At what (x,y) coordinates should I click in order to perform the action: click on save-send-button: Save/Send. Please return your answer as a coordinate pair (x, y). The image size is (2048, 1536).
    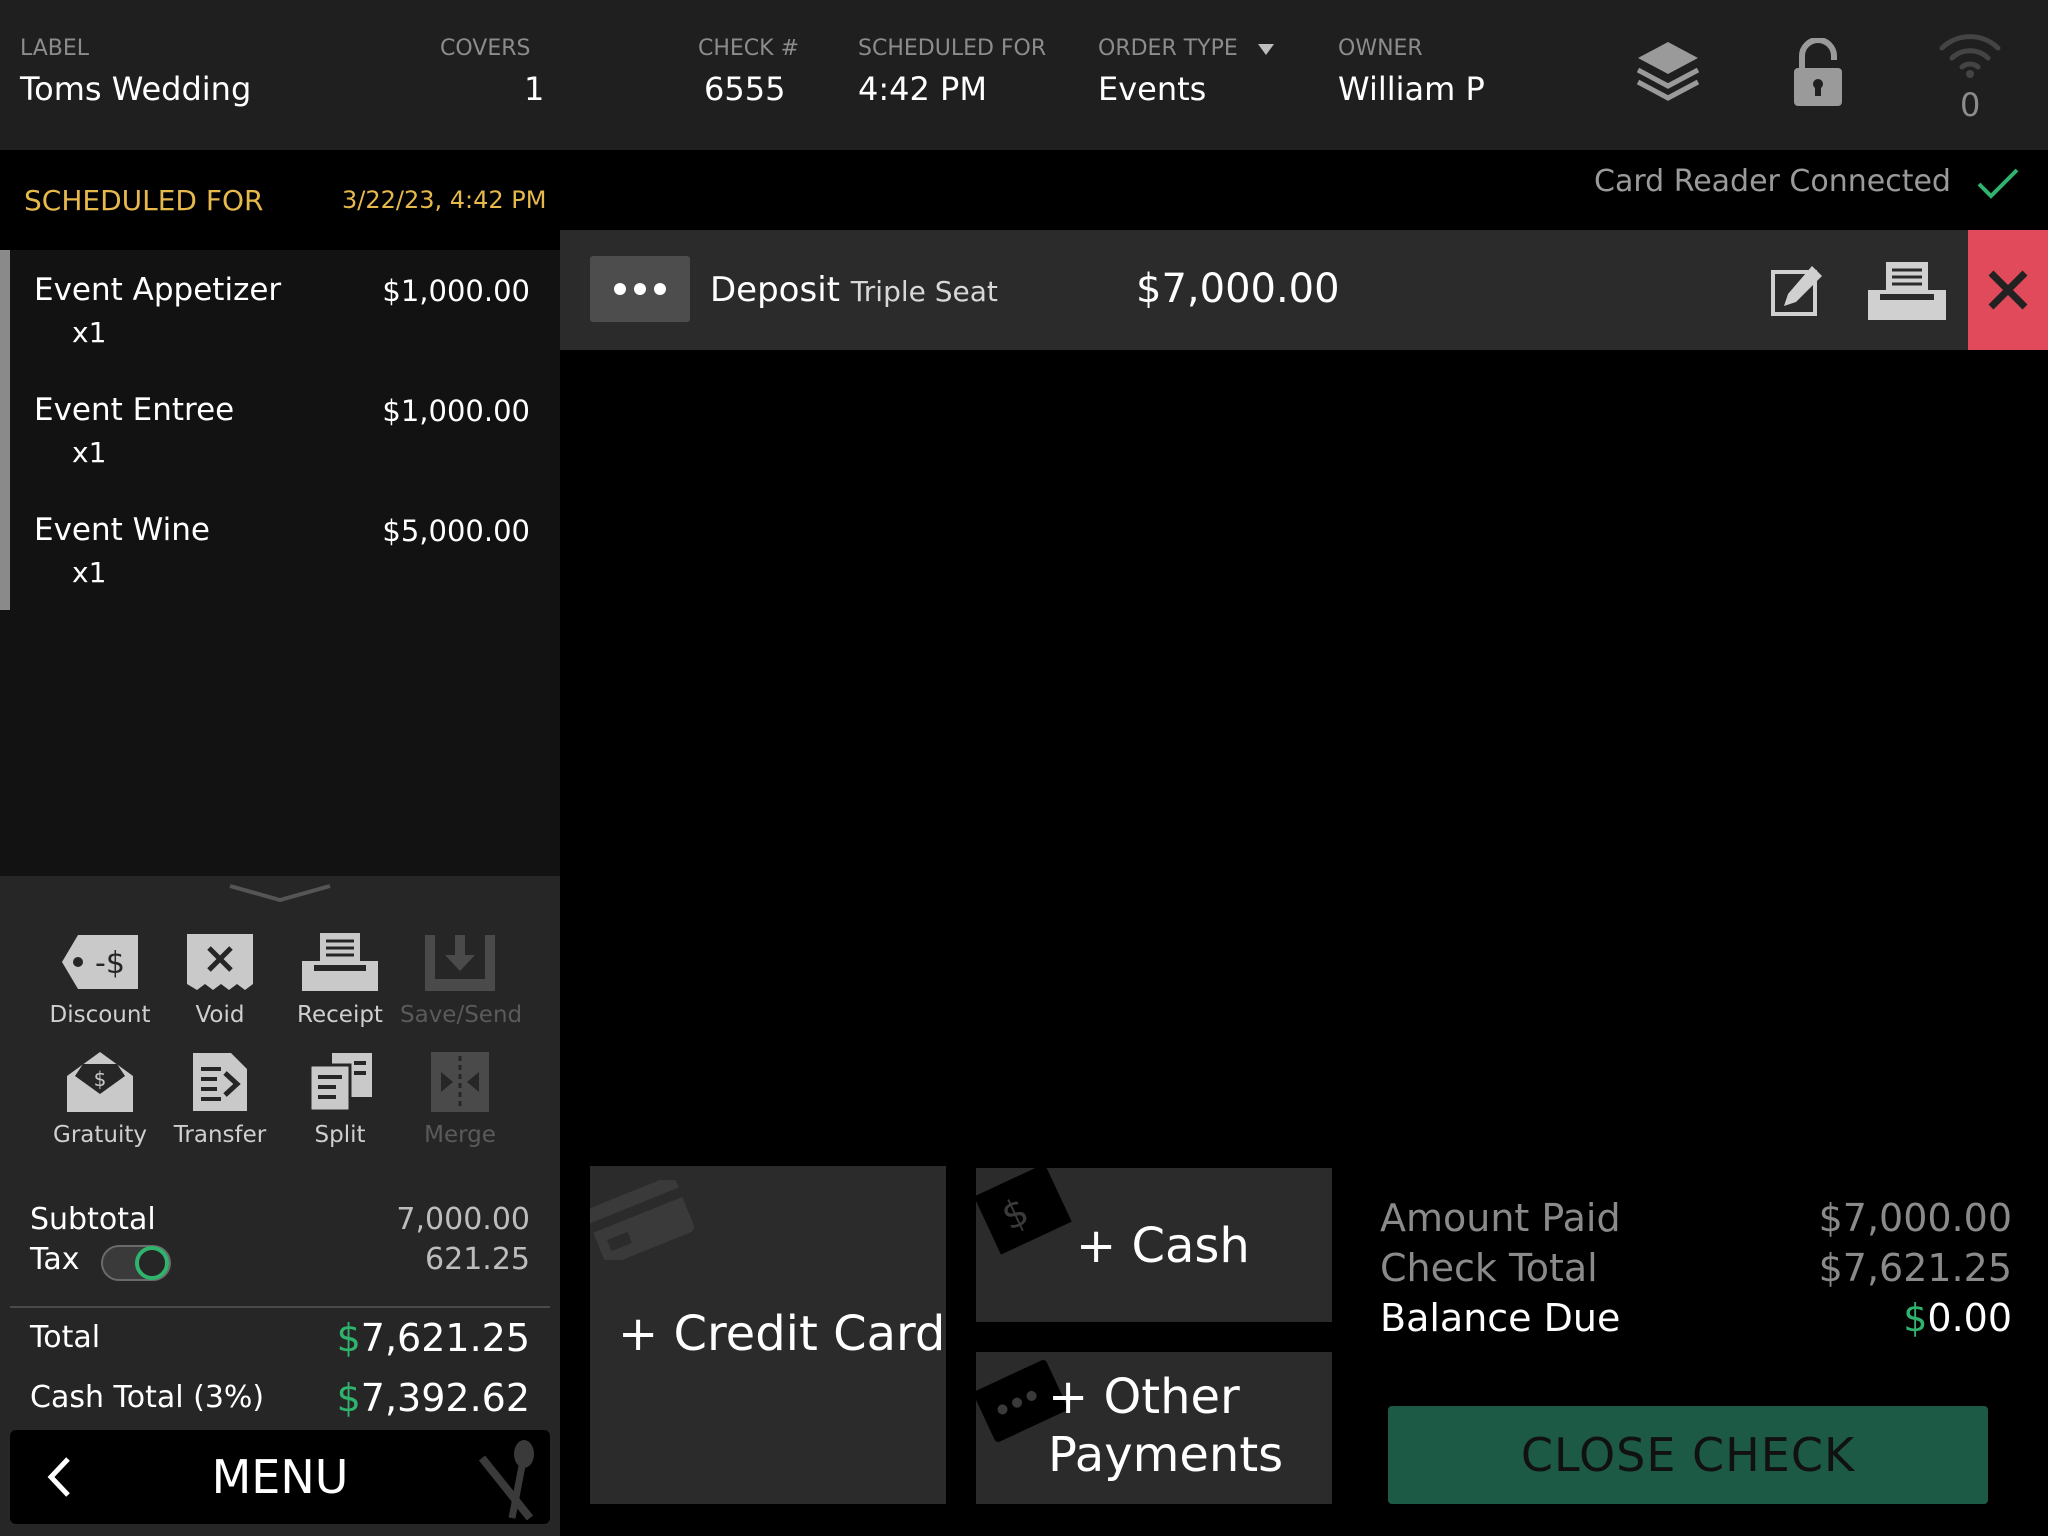
    Looking at the image, I should click on (461, 977).